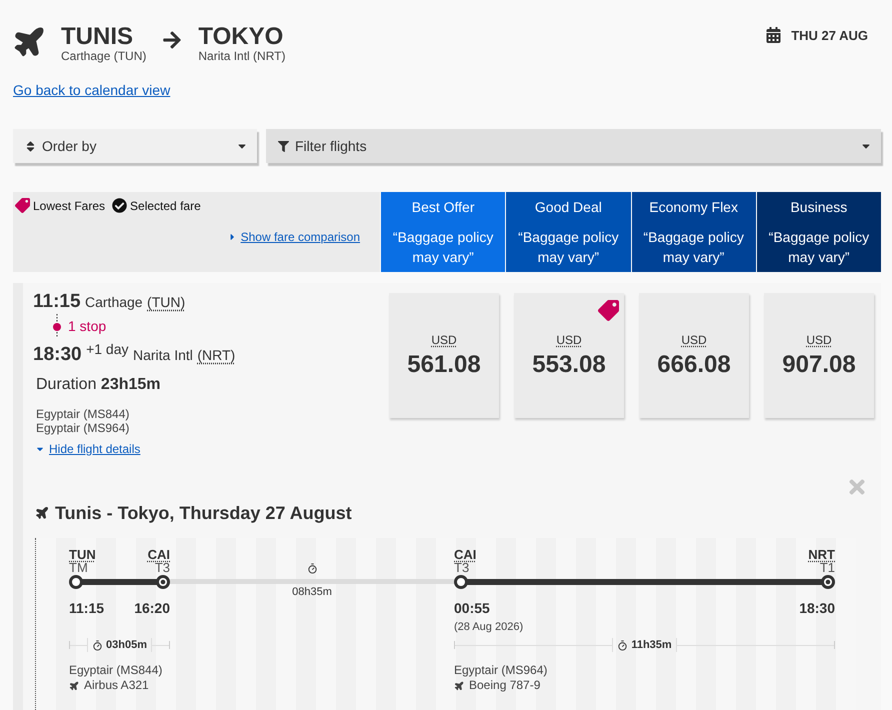  I want to click on terminal-label: T1, so click(827, 567).